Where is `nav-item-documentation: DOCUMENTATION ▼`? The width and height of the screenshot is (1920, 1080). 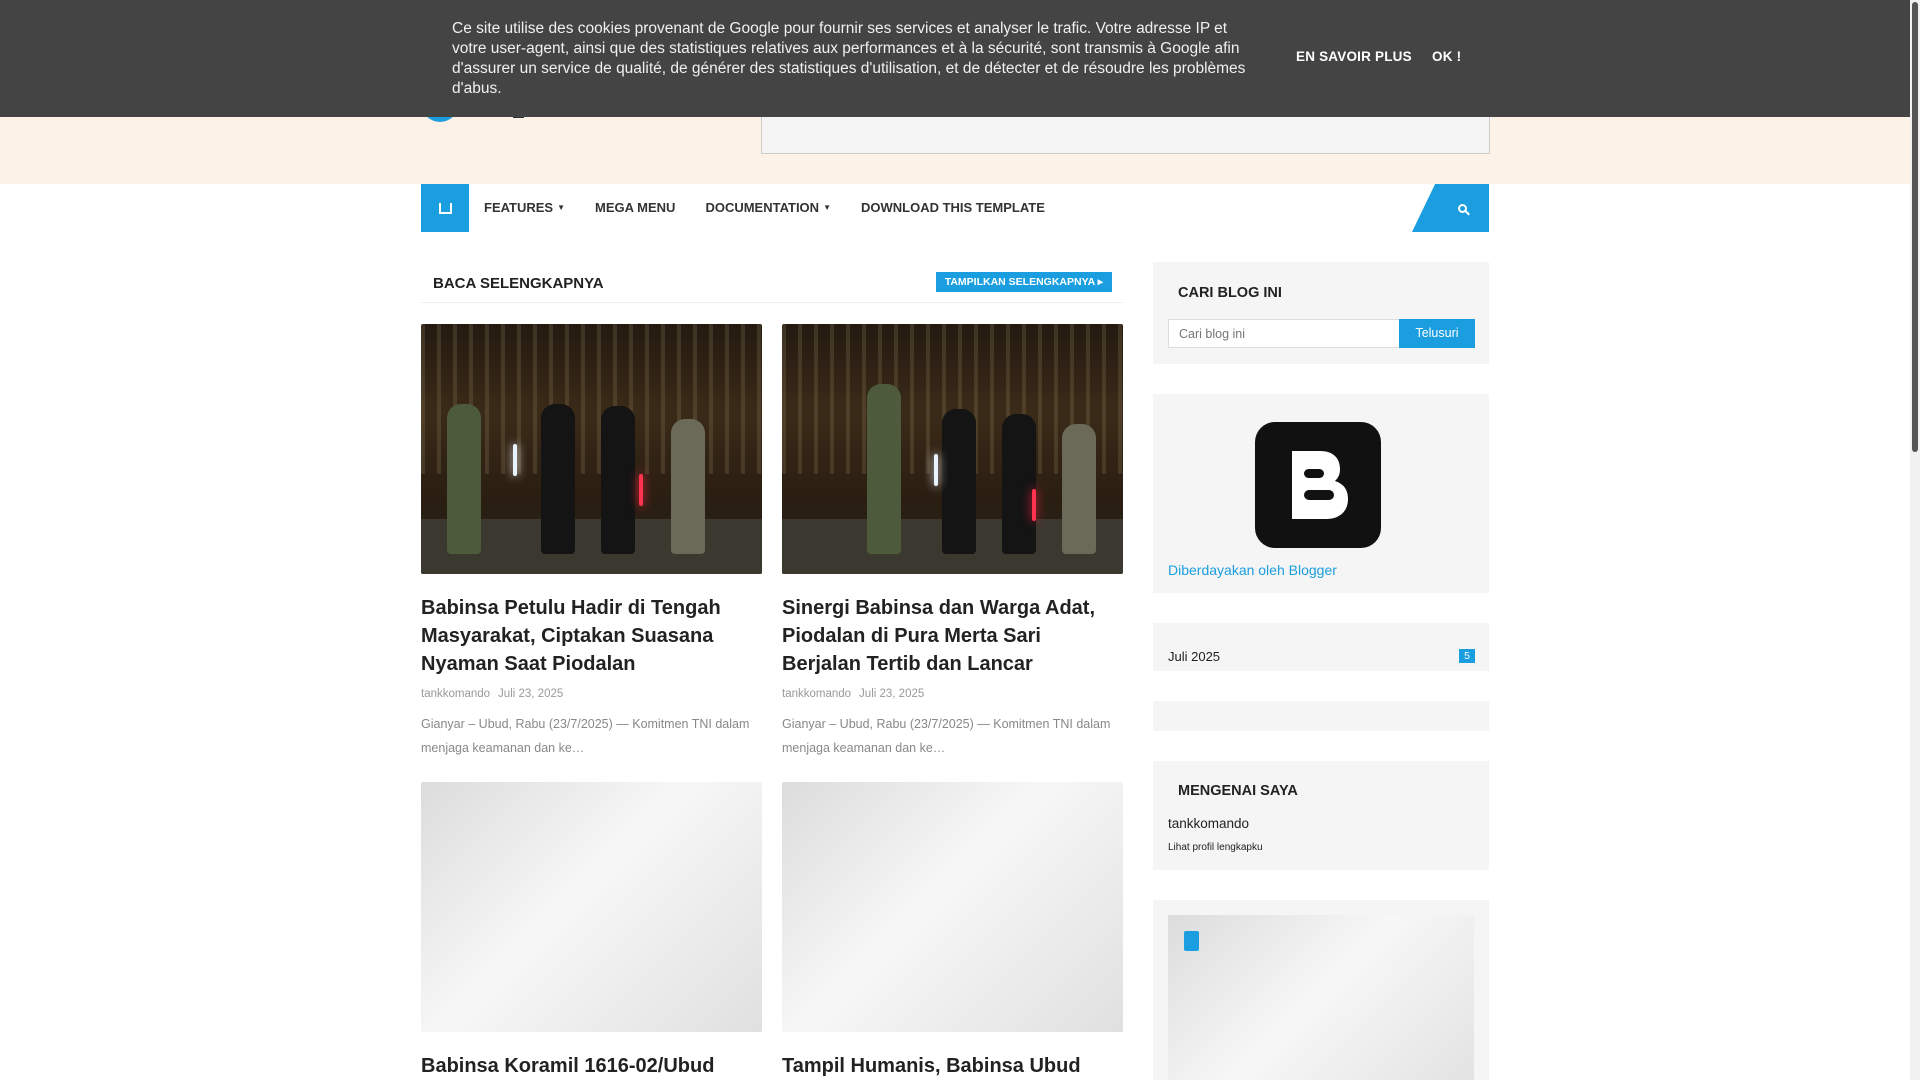 nav-item-documentation: DOCUMENTATION ▼ is located at coordinates (768, 208).